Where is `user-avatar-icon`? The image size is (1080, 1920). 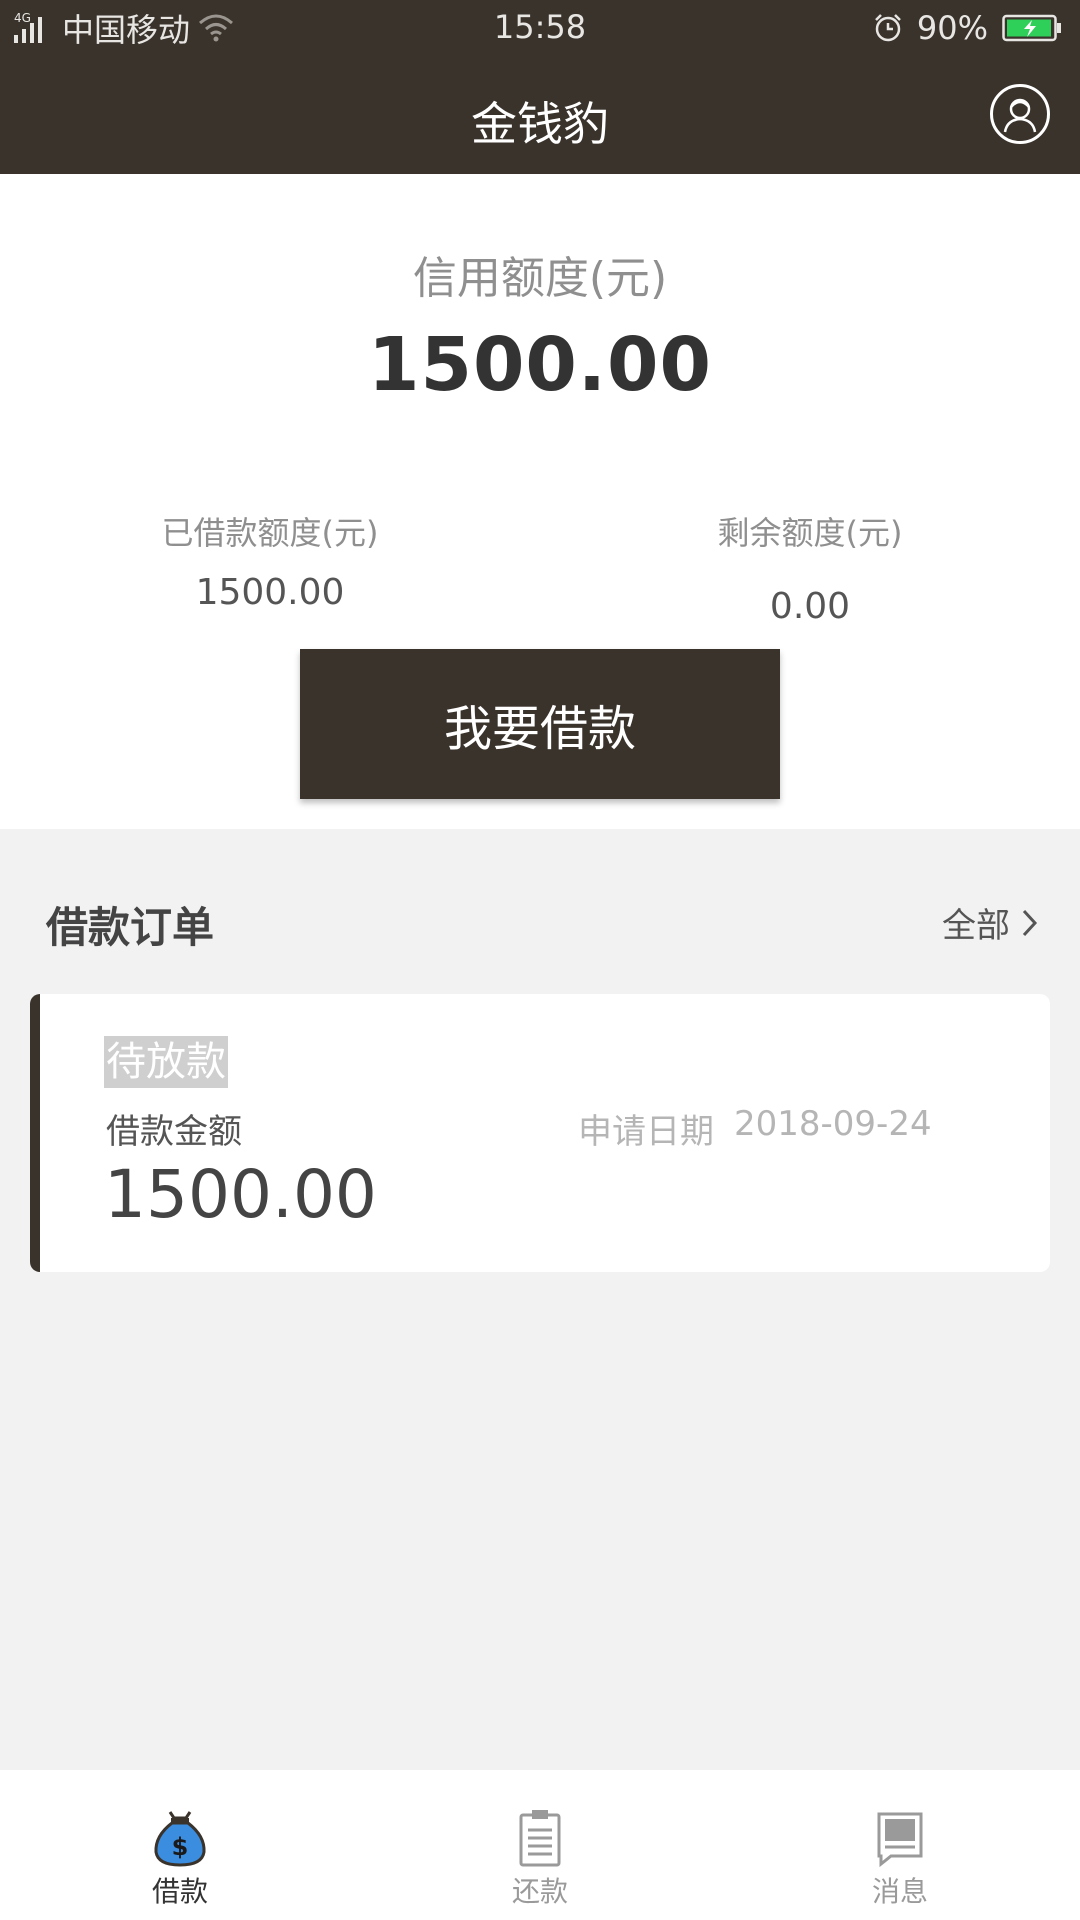
user-avatar-icon is located at coordinates (1020, 115).